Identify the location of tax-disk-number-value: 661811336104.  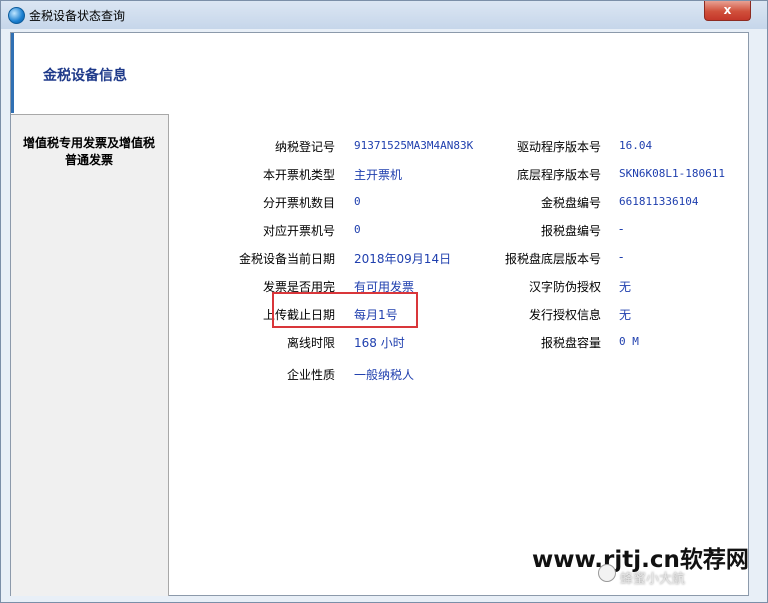
(659, 201).